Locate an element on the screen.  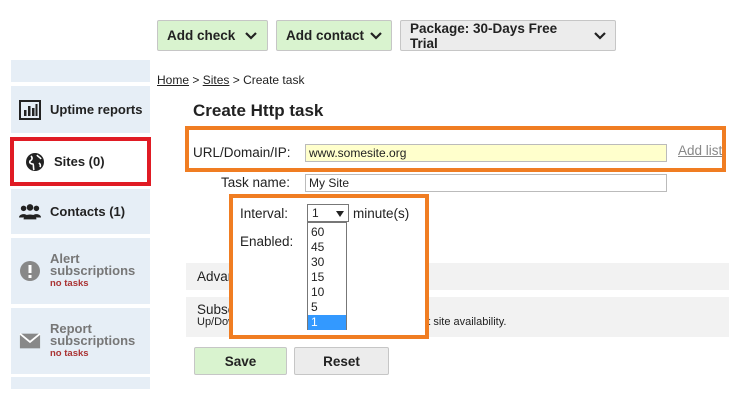
sidebar-item-text: Report subscriptions no tasks is located at coordinates (95, 340).